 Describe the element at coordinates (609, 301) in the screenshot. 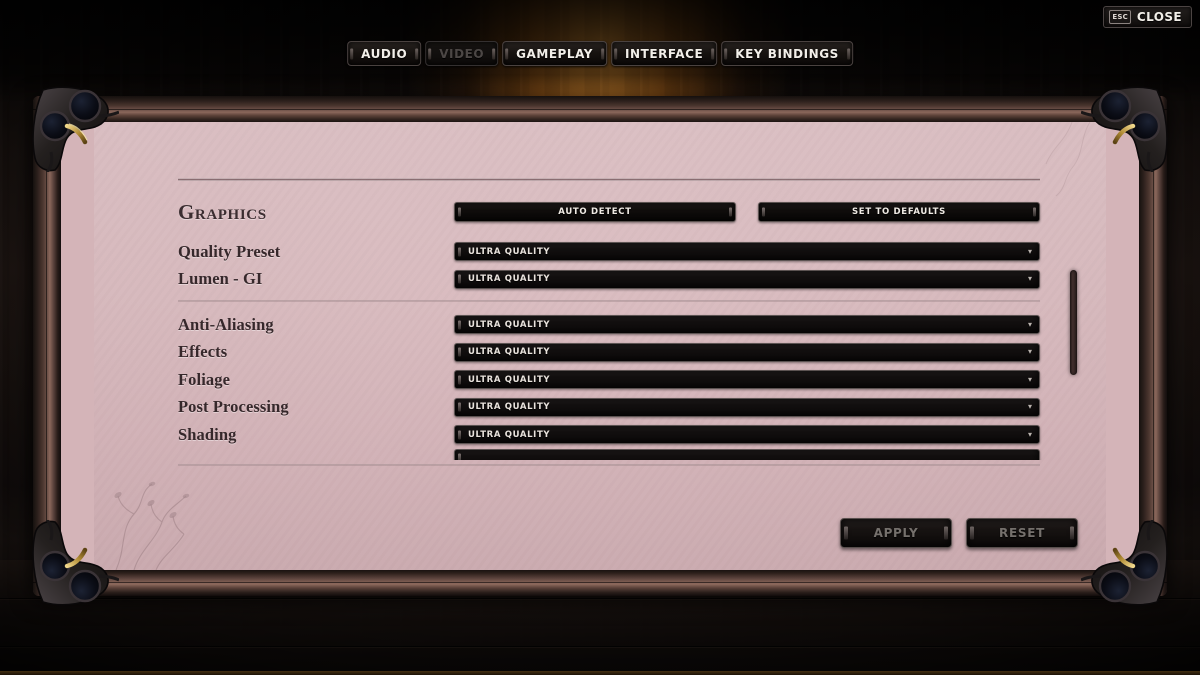

I see `settings-group-divider` at that location.